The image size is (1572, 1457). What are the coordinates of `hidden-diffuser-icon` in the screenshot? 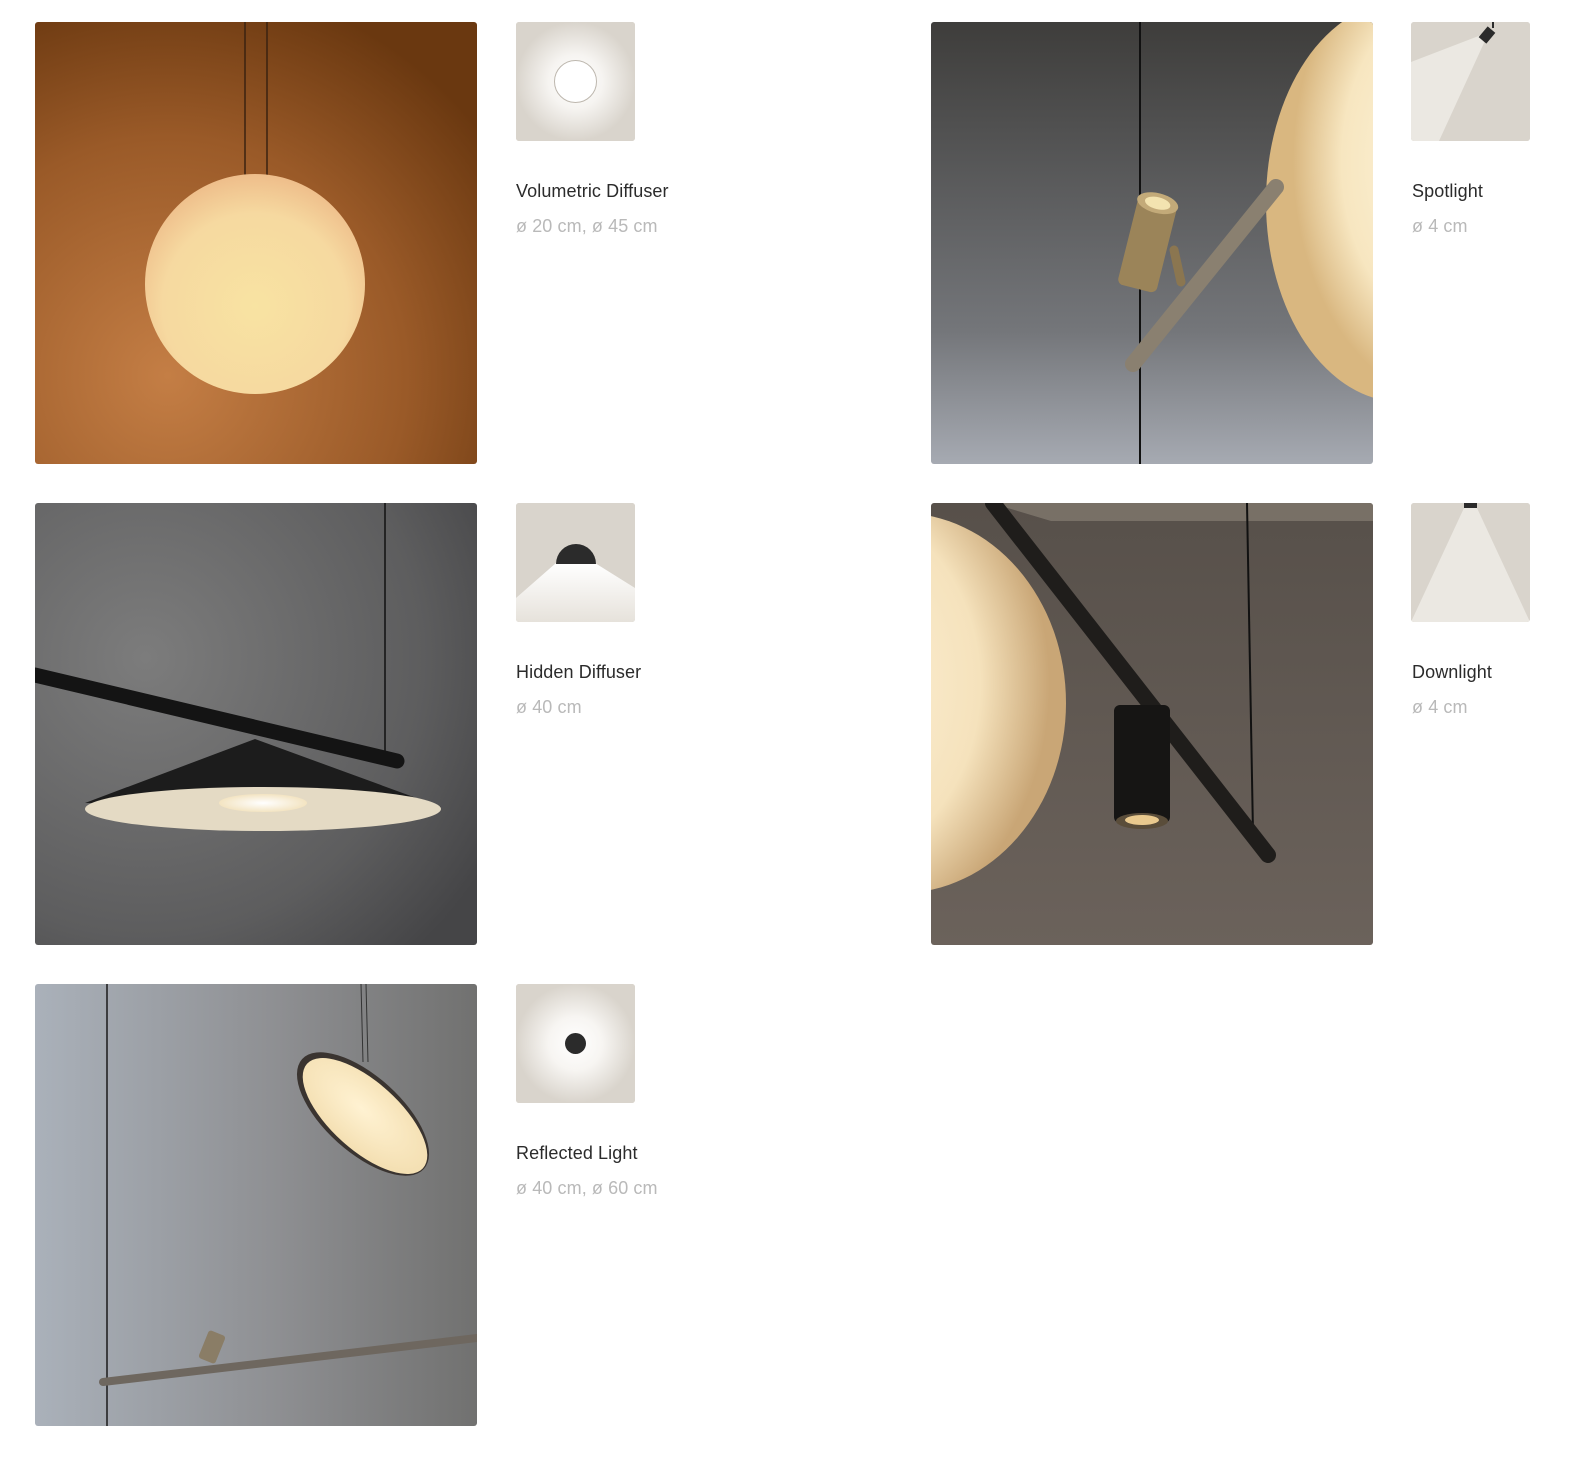 It's located at (575, 562).